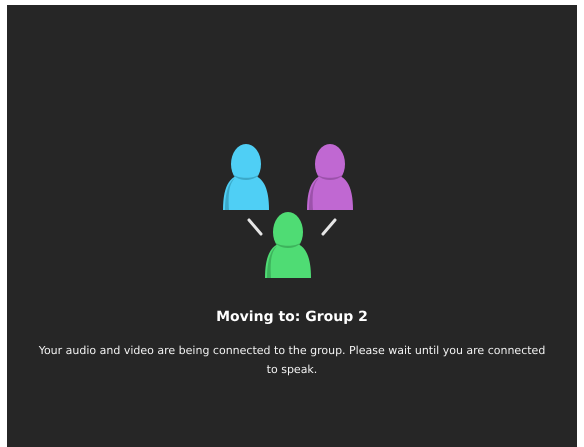 This screenshot has width=584, height=447. I want to click on status-message: Your audio and video are being connected to the group. Please wait until you are connected to speak., so click(292, 360).